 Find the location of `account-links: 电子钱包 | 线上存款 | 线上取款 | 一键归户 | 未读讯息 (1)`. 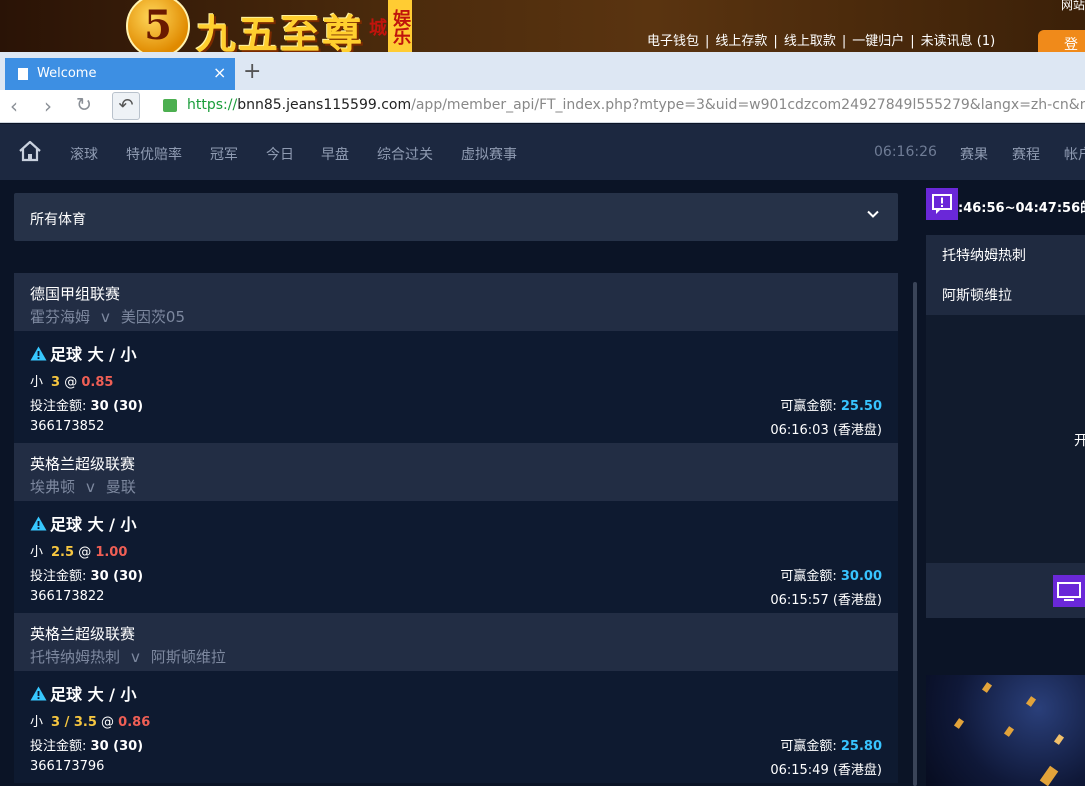

account-links: 电子钱包 | 线上存款 | 线上取款 | 一键归户 | 未读讯息 (1) is located at coordinates (821, 39).